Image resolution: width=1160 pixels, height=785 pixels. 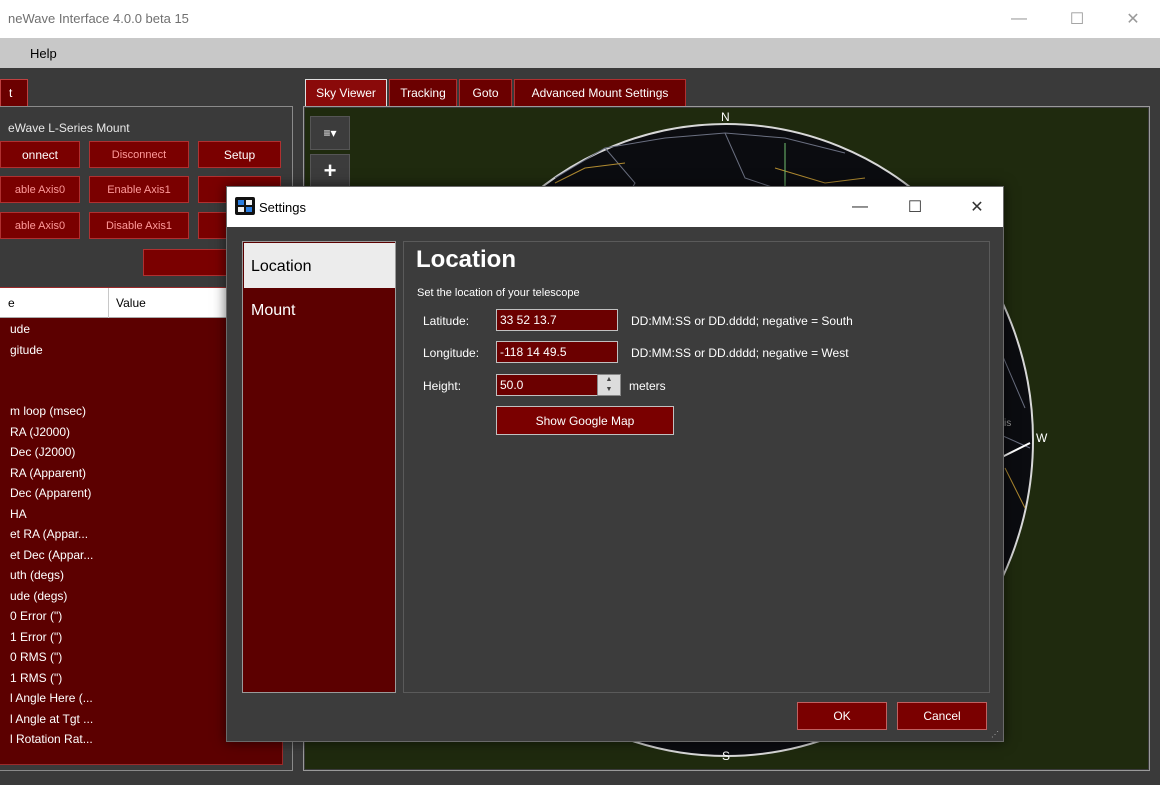 I want to click on compass-north: N, so click(x=725, y=117).